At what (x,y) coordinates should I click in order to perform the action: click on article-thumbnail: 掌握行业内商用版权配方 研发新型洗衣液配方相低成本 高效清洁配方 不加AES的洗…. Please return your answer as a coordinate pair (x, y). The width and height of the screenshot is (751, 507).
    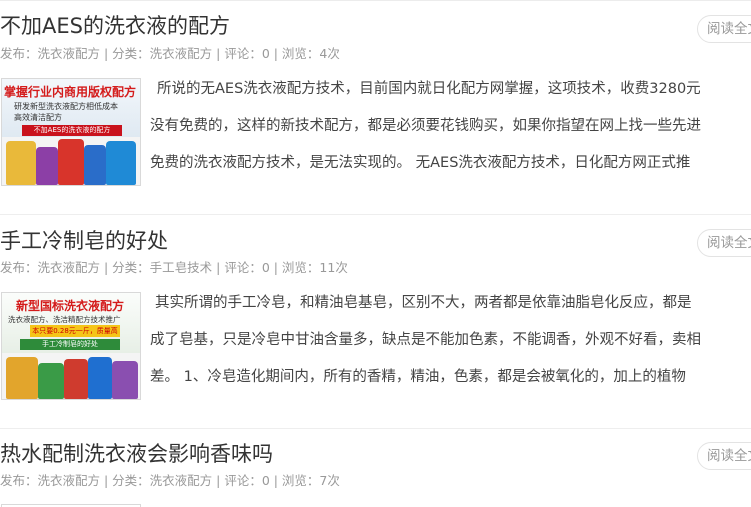
    Looking at the image, I should click on (71, 132).